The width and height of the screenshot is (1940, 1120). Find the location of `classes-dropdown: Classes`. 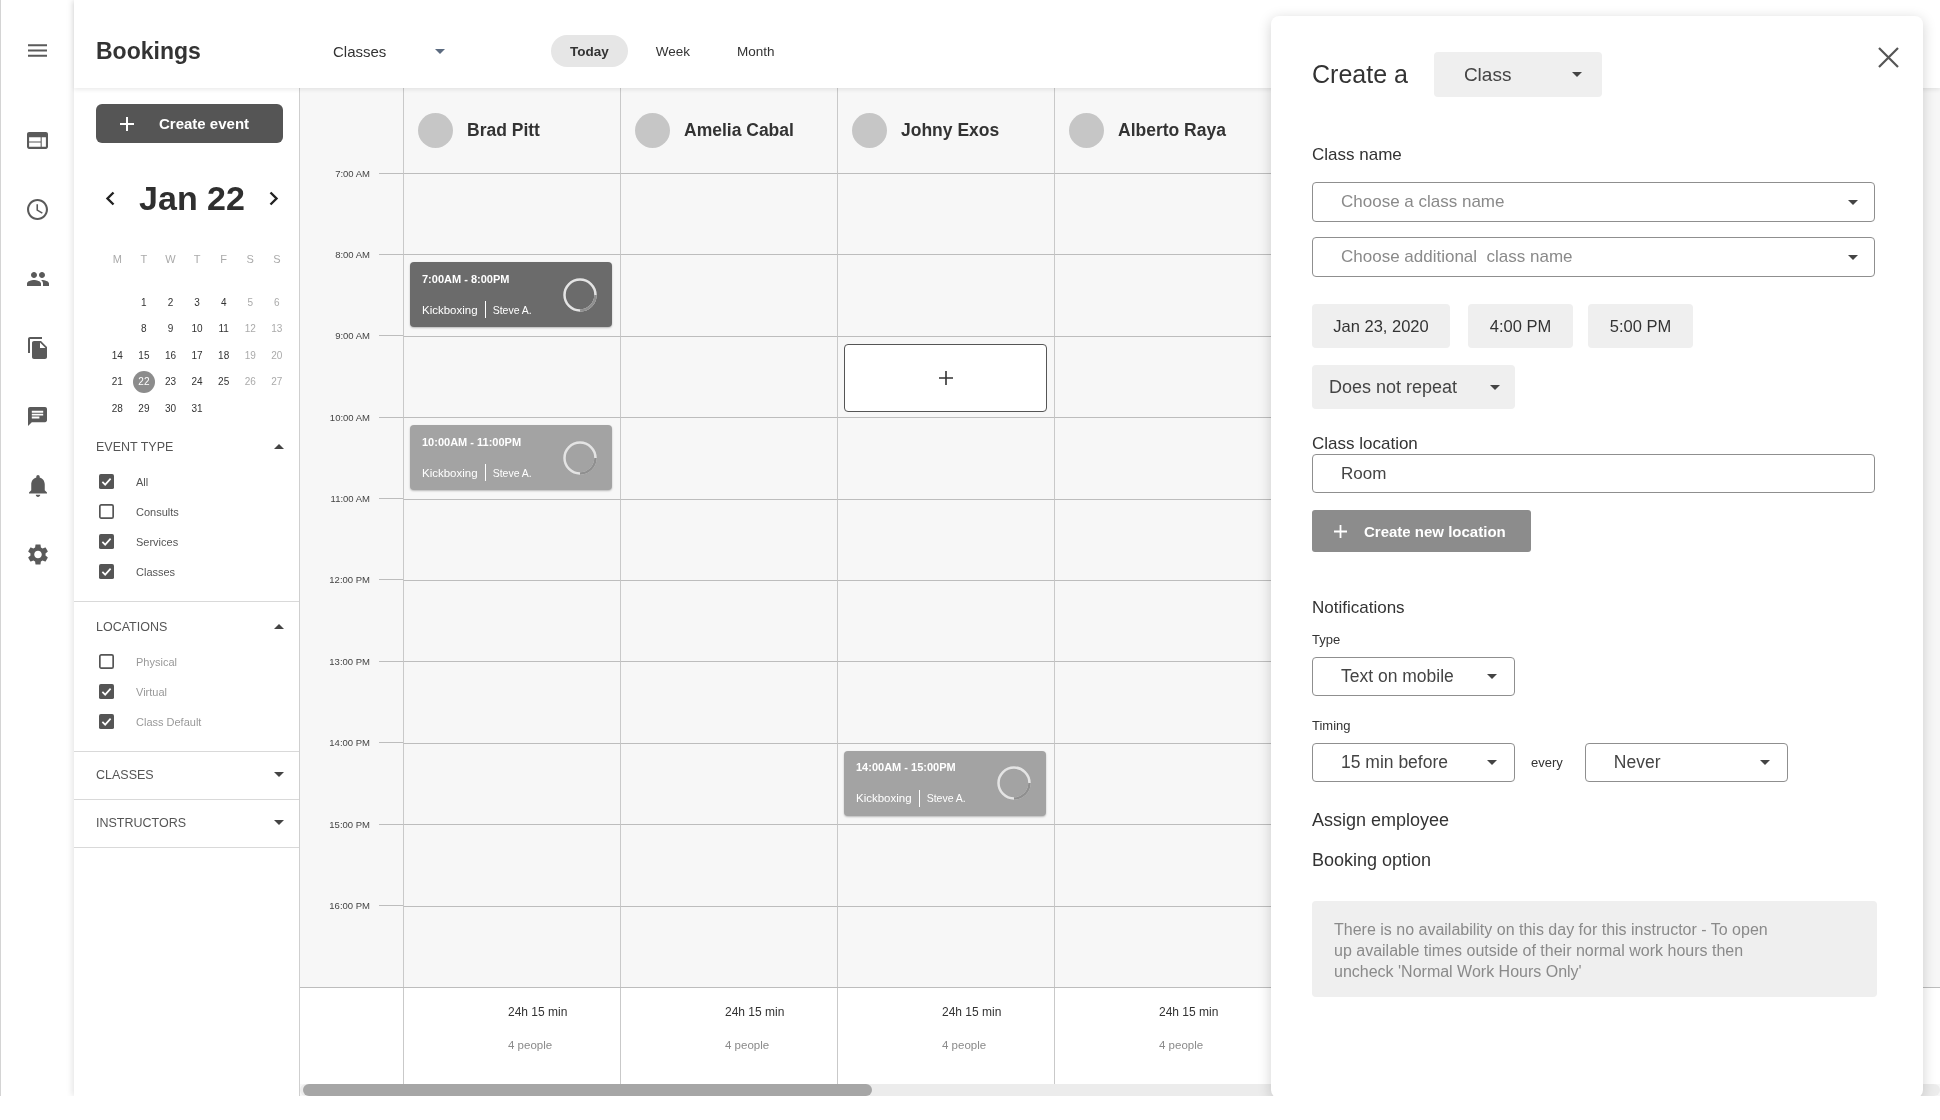

classes-dropdown: Classes is located at coordinates (389, 51).